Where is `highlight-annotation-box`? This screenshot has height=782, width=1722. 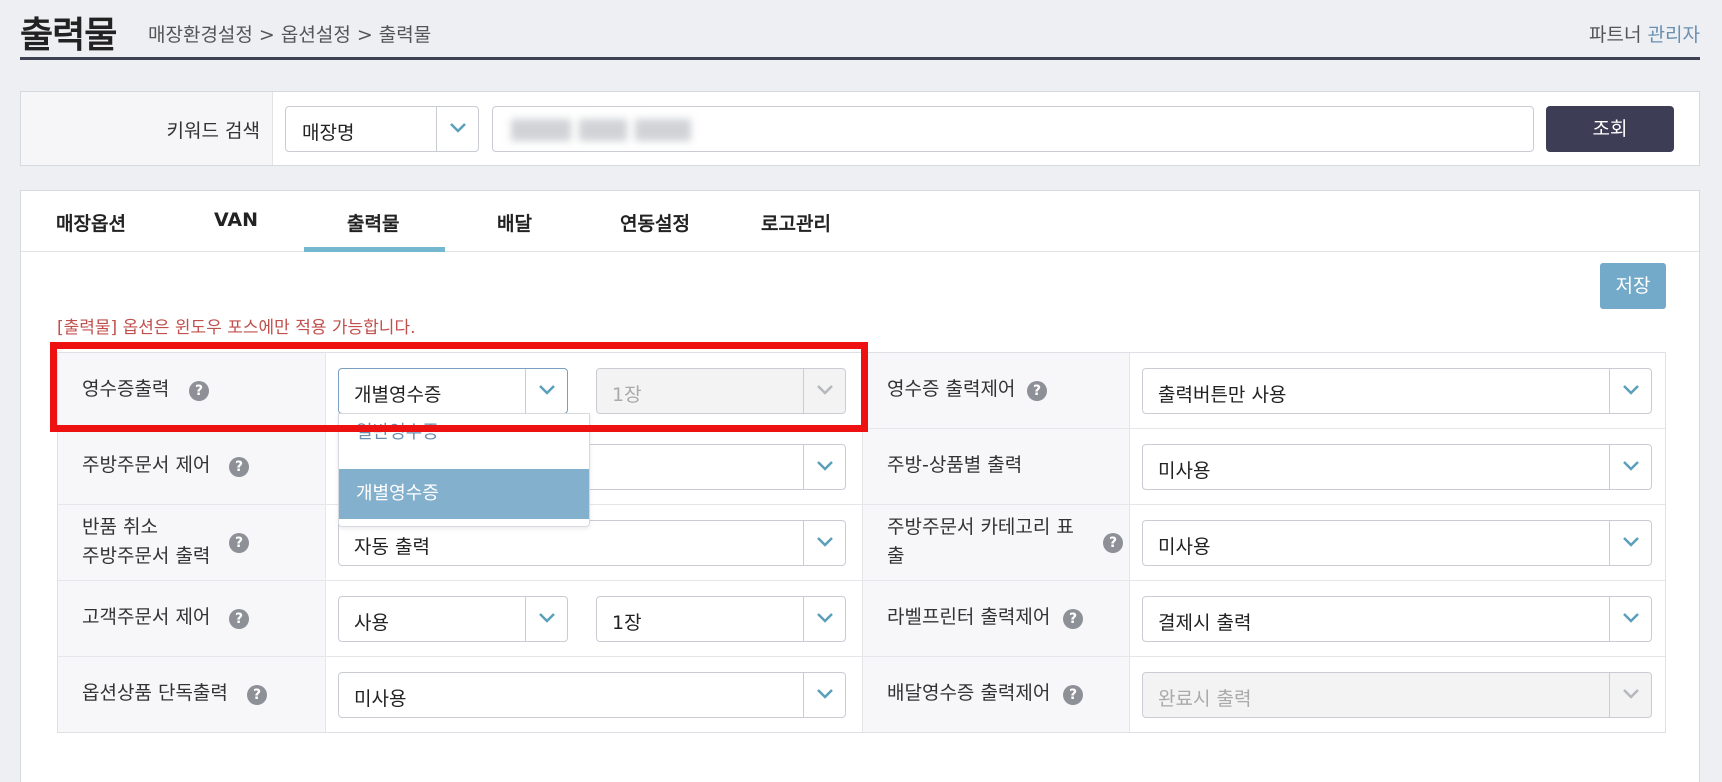
highlight-annotation-box is located at coordinates (459, 387).